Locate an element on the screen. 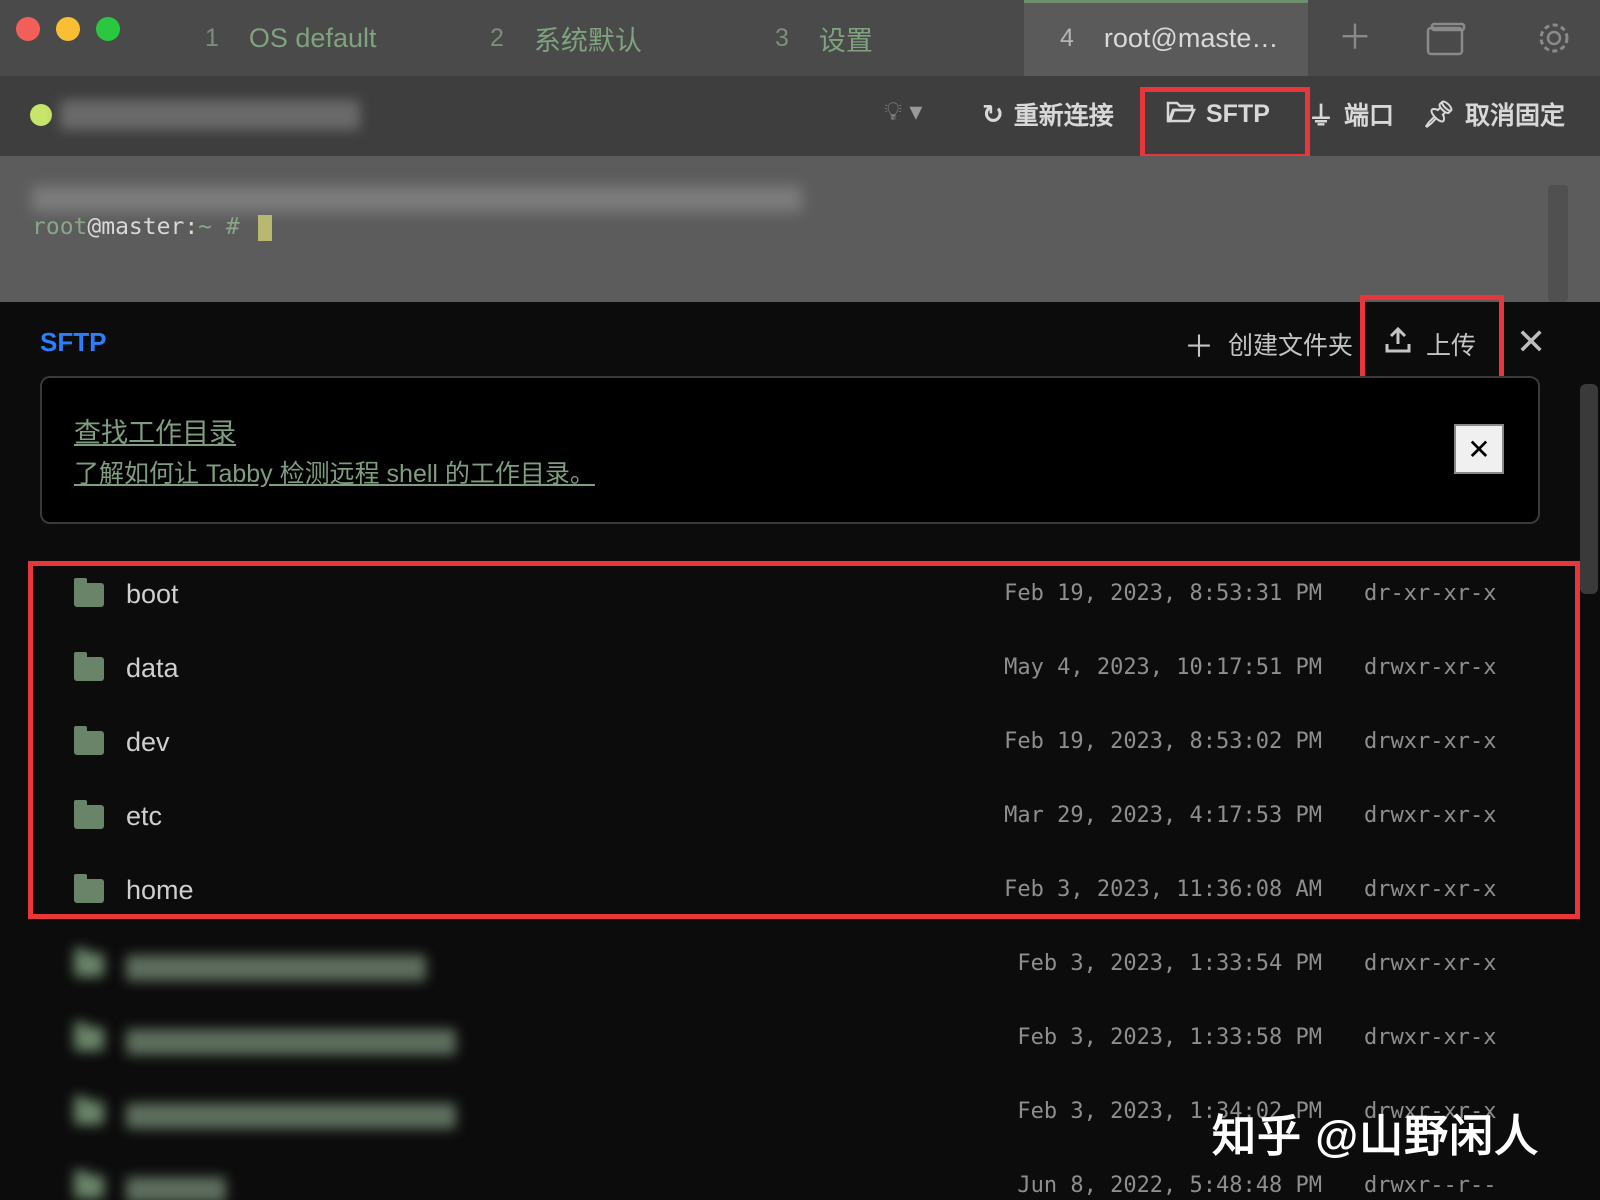  file-modified-date: Feb 3, 2023, 1:33:54 PM is located at coordinates (1169, 963).